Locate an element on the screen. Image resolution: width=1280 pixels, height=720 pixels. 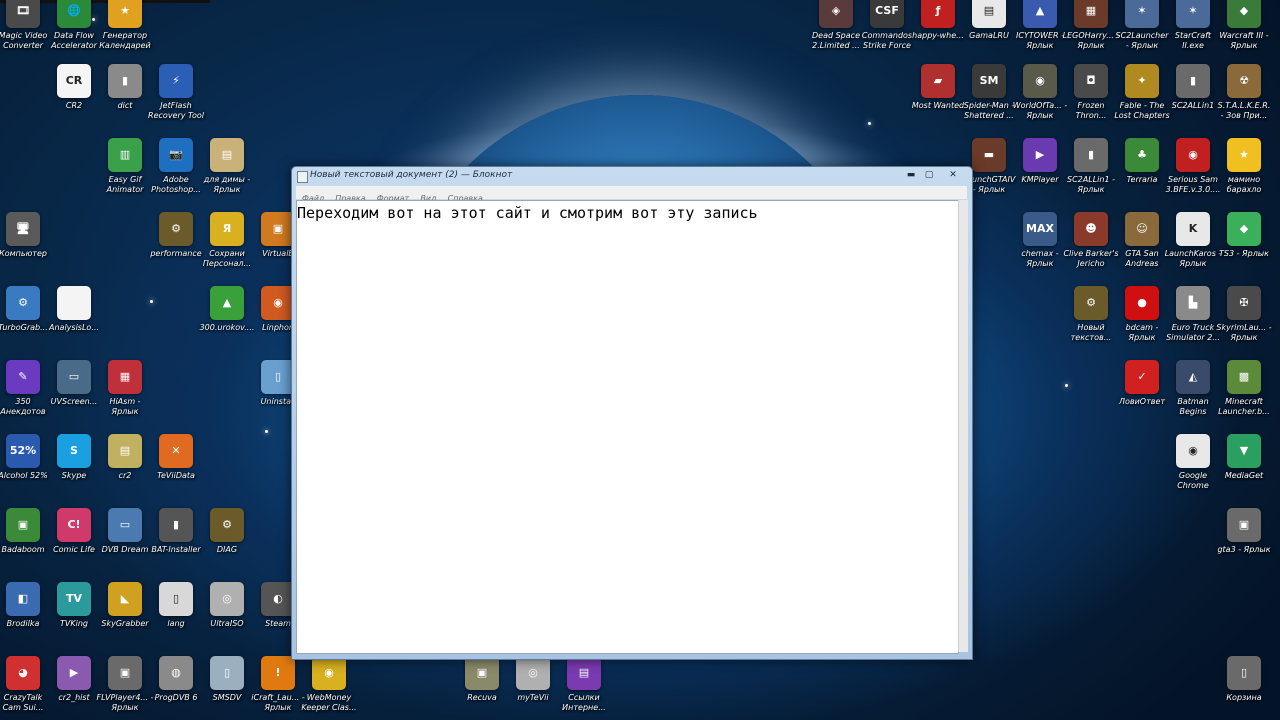
desktop-icon: ◎ myTeVii is located at coordinates (533, 679).